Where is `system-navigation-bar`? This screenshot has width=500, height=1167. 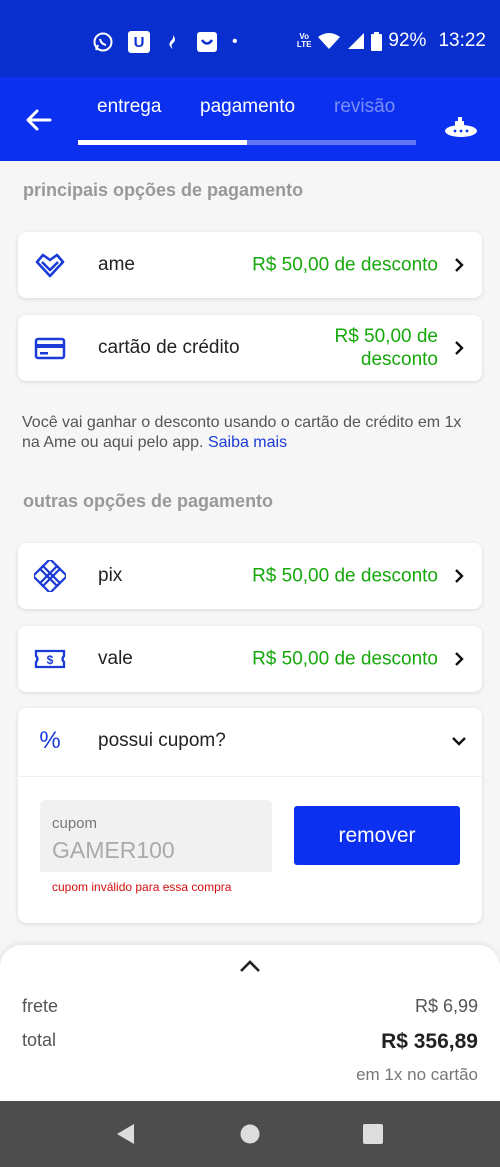
system-navigation-bar is located at coordinates (250, 1134).